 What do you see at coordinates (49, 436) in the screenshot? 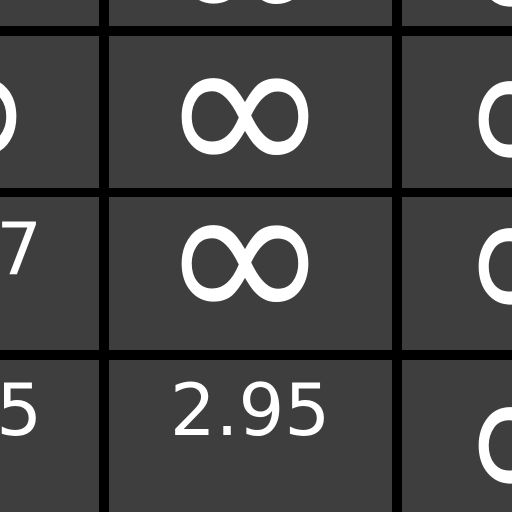
I see `grid-cell: 5` at bounding box center [49, 436].